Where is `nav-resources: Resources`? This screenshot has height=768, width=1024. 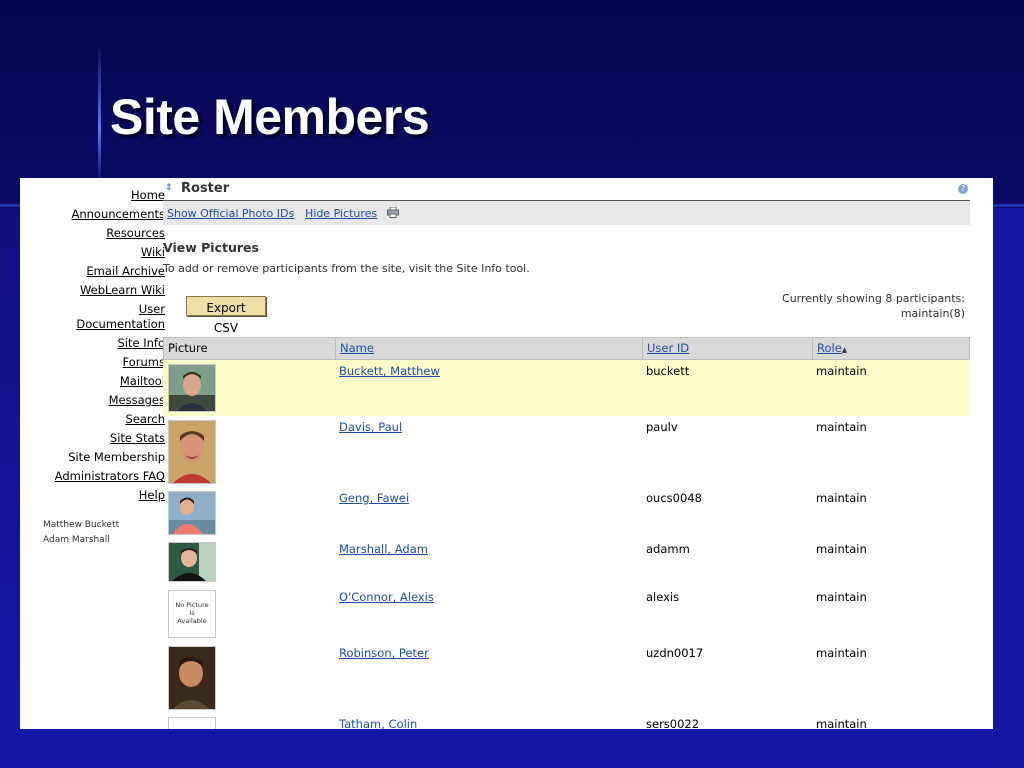
nav-resources: Resources is located at coordinates (135, 233).